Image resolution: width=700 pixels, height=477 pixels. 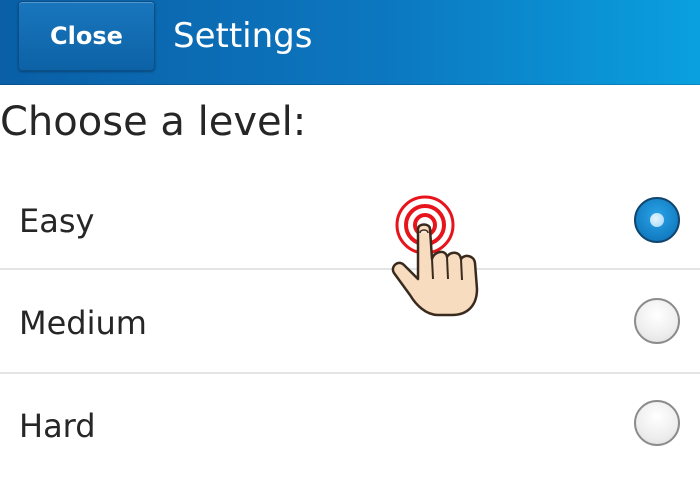 I want to click on level-option-label: Medium, so click(x=83, y=322).